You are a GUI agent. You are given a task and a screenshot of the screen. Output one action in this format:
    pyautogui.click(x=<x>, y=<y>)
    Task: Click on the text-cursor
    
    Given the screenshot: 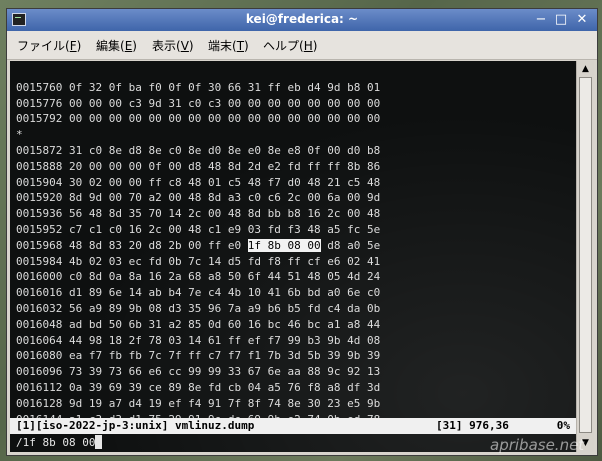 What is the action you would take?
    pyautogui.click(x=99, y=442)
    